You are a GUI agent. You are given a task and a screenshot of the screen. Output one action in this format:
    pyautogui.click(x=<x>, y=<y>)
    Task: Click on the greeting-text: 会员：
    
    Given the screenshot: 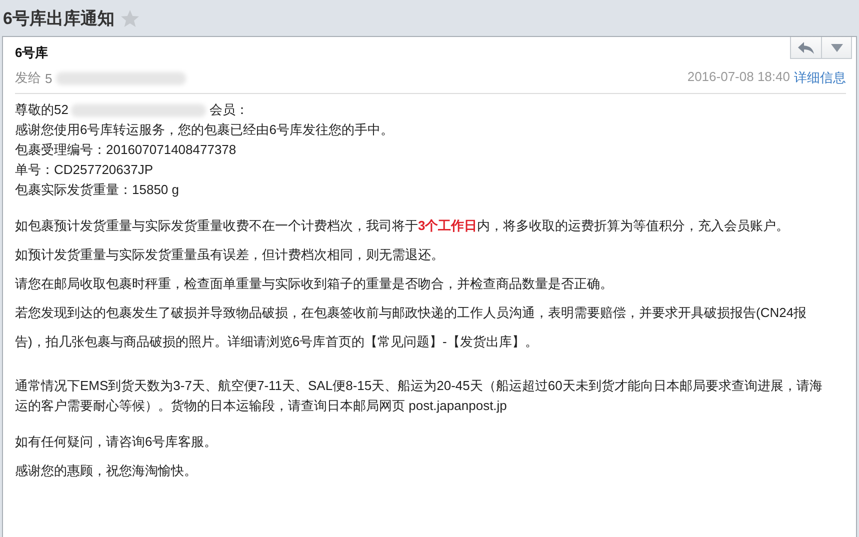 What is the action you would take?
    pyautogui.click(x=228, y=110)
    